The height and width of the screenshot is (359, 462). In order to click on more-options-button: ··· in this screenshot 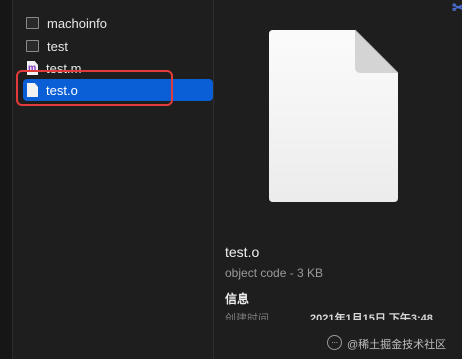, I will do `click(334, 342)`.